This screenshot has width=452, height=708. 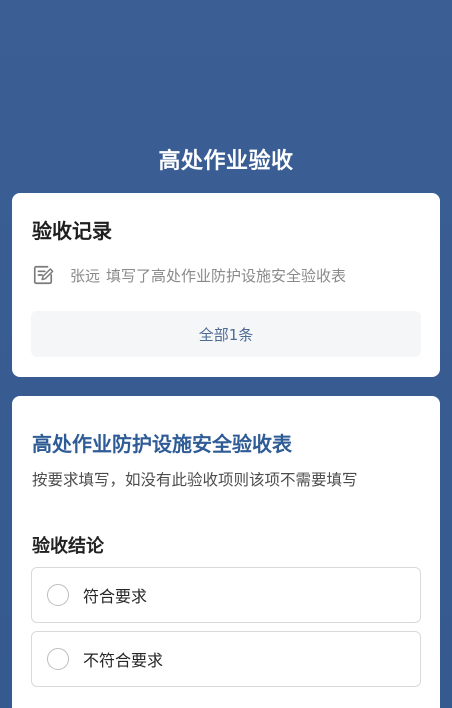 What do you see at coordinates (123, 660) in the screenshot?
I see `option-label: 不符合要求` at bounding box center [123, 660].